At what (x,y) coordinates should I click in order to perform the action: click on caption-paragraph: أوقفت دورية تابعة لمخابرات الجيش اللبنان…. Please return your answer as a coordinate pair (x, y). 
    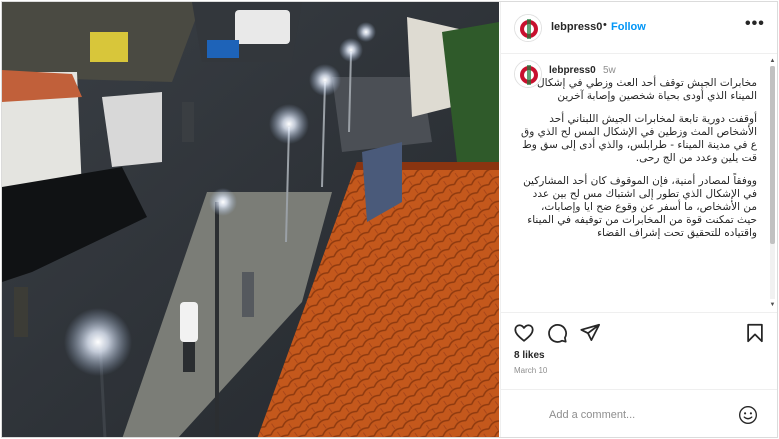
    Looking at the image, I should click on (639, 138).